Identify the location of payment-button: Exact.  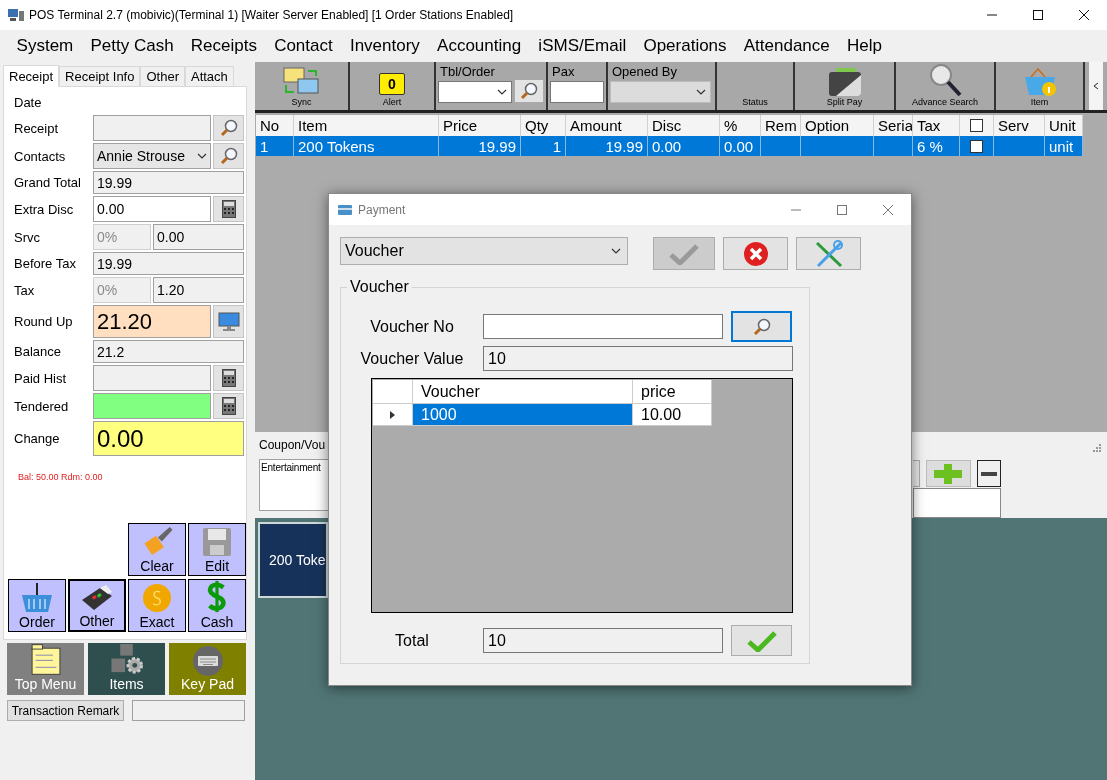
(157, 605).